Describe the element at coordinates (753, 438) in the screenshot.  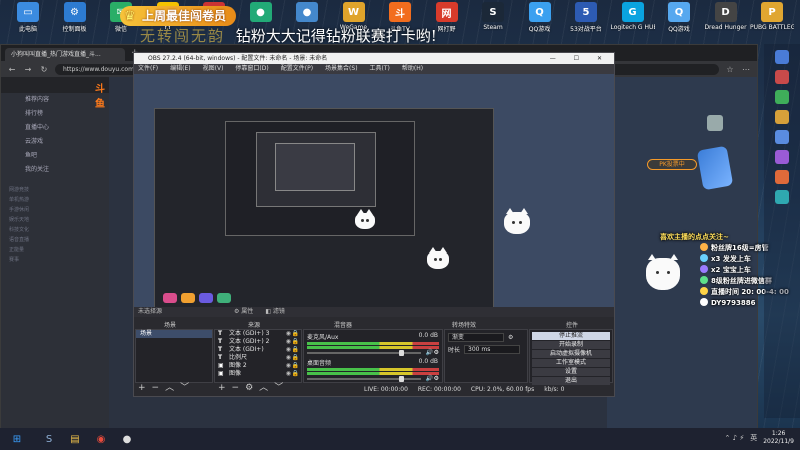
I see `ime-indicator: 英` at that location.